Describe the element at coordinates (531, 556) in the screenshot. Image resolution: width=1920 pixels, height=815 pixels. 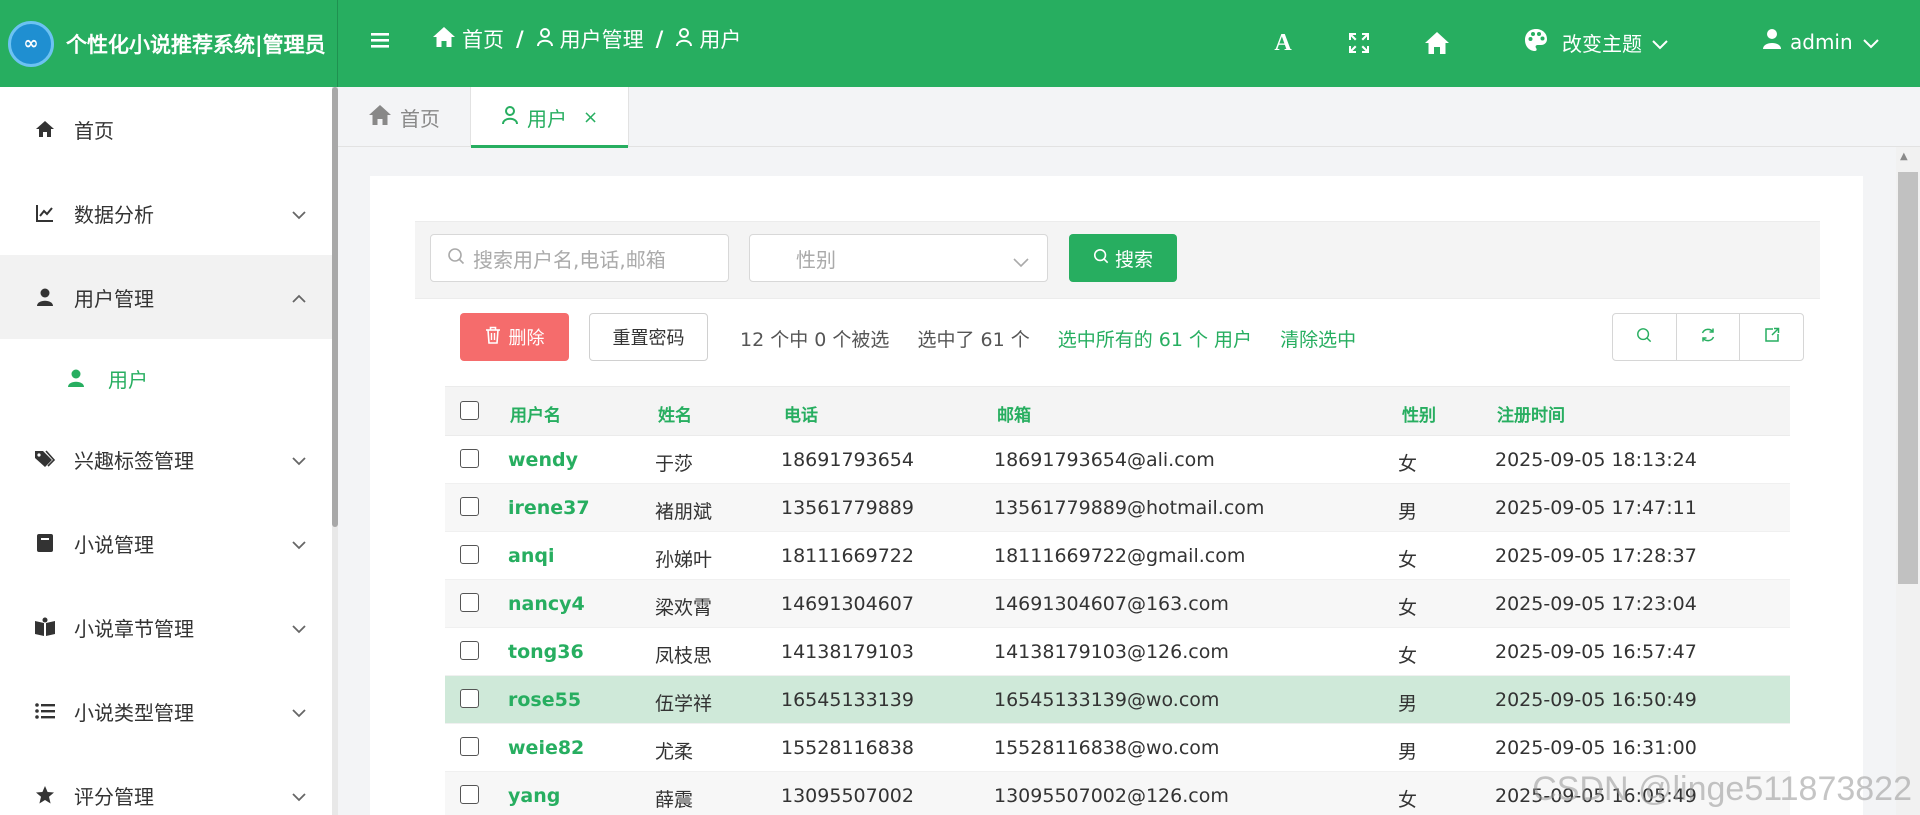
I see `cell-username: anqi` at that location.